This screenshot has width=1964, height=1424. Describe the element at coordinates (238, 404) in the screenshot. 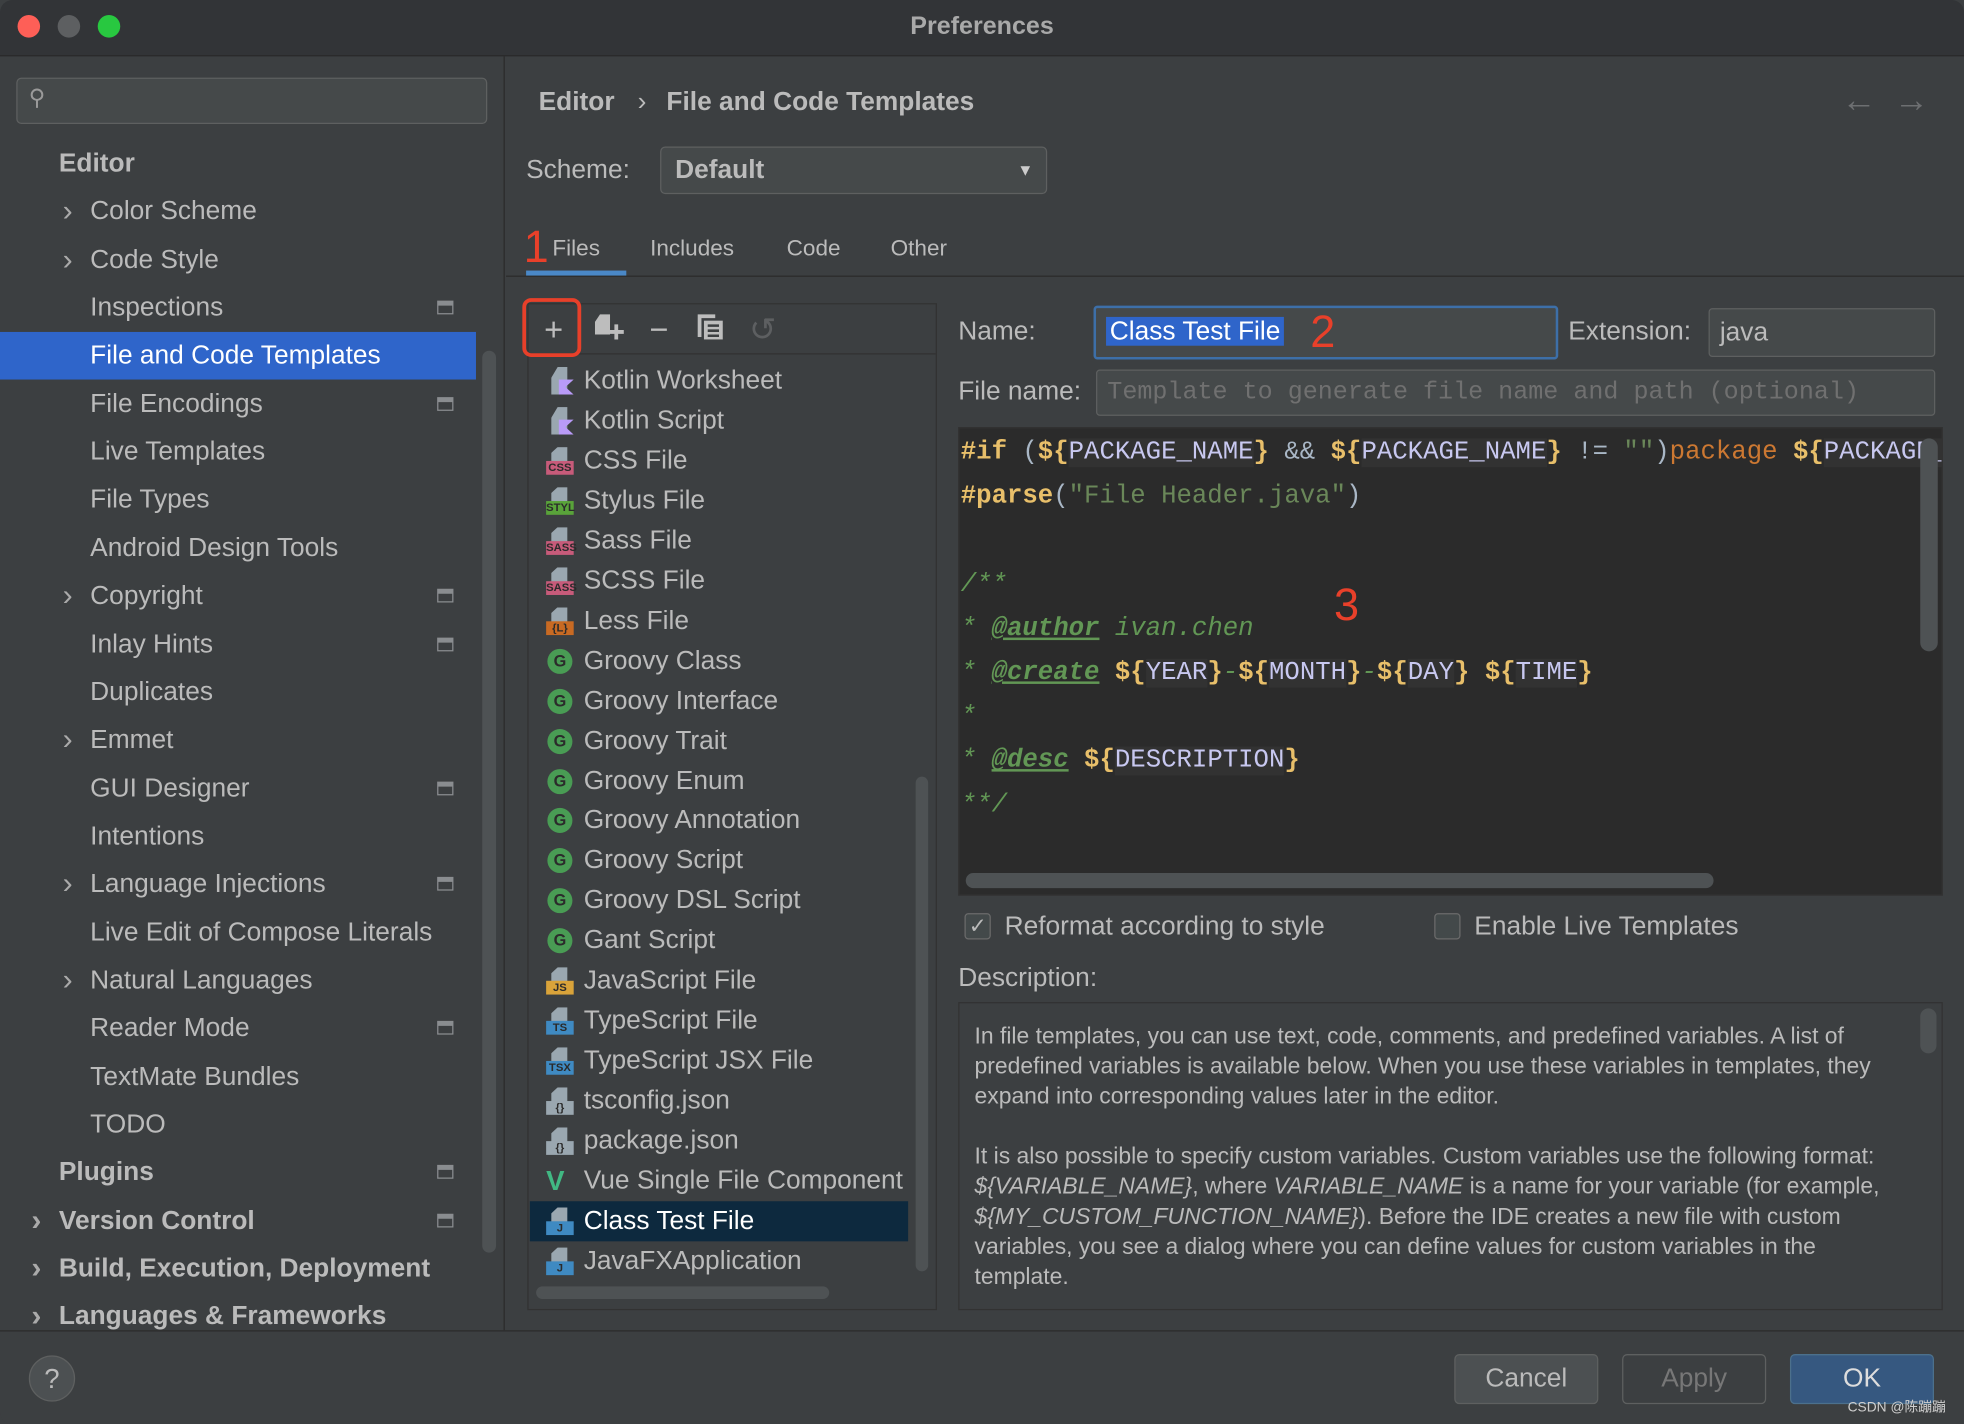

I see `sidebar-item-file-encodings: File Encodings` at that location.